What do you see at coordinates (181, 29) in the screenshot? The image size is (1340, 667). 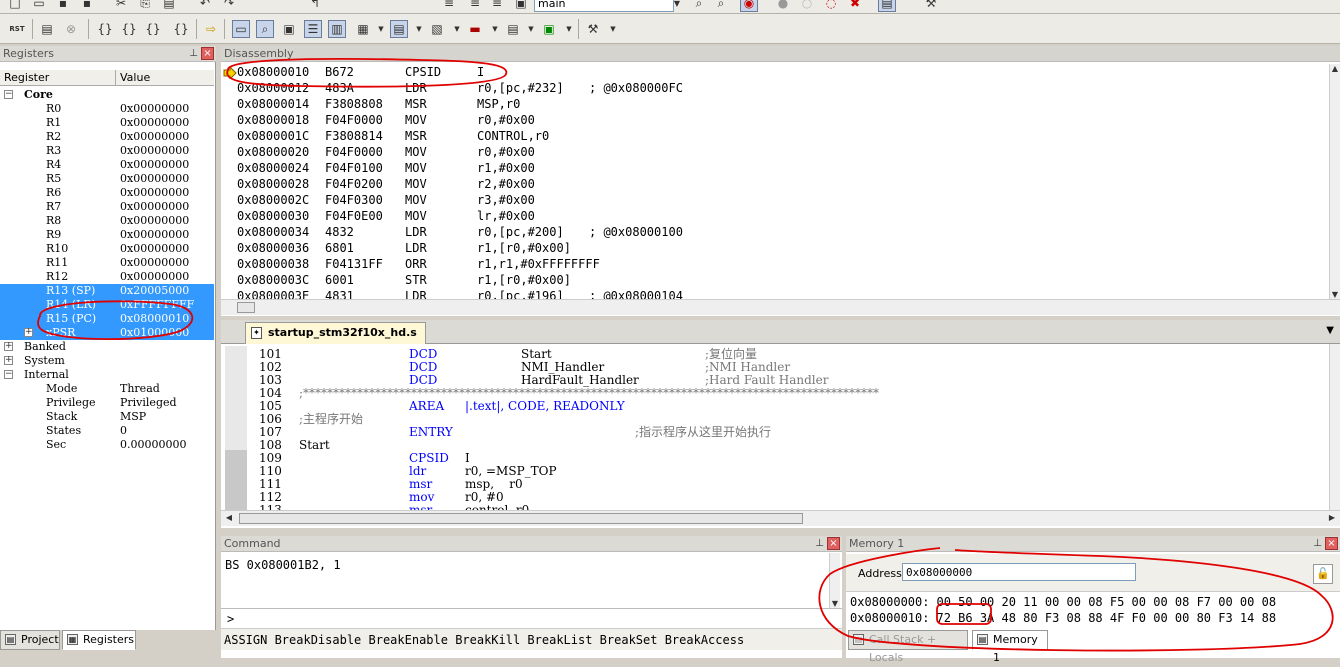 I see `run-to-cursor-icon: {}` at bounding box center [181, 29].